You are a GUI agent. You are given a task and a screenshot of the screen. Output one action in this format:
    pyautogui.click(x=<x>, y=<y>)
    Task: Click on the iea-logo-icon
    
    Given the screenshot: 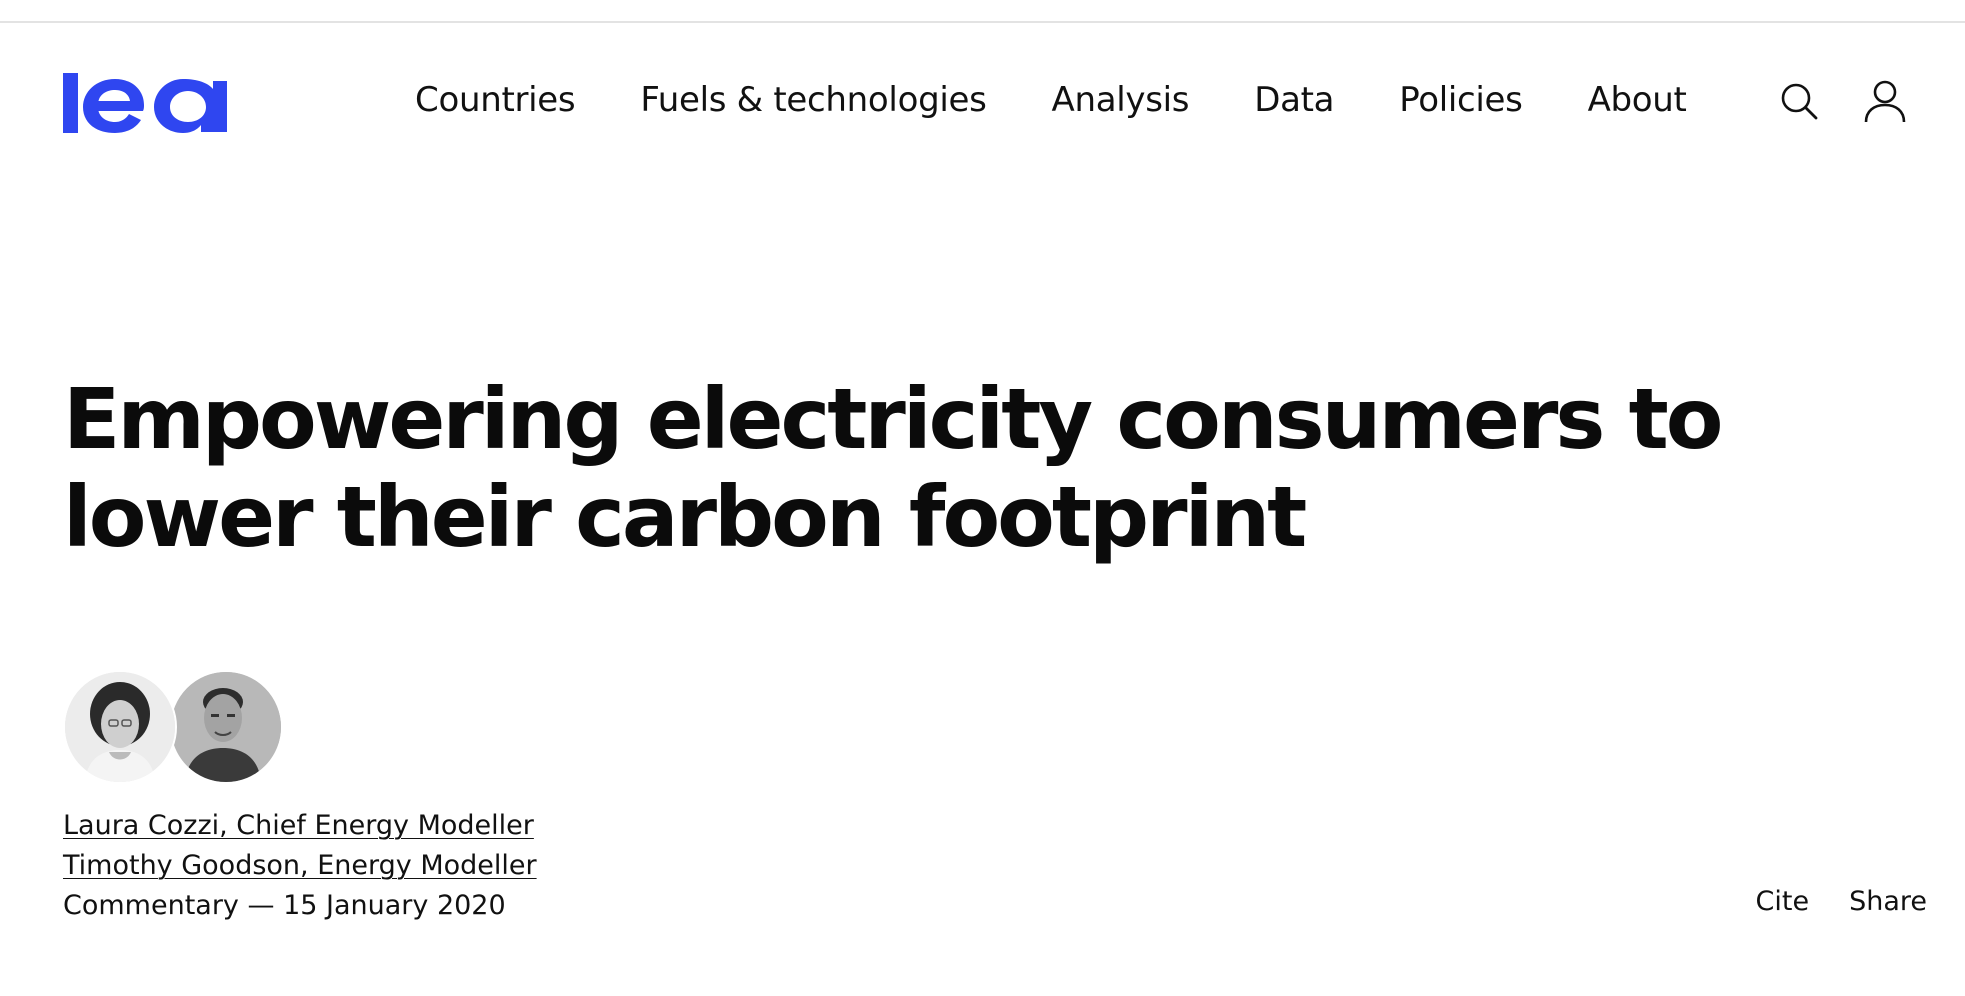 What is the action you would take?
    pyautogui.click(x=145, y=103)
    